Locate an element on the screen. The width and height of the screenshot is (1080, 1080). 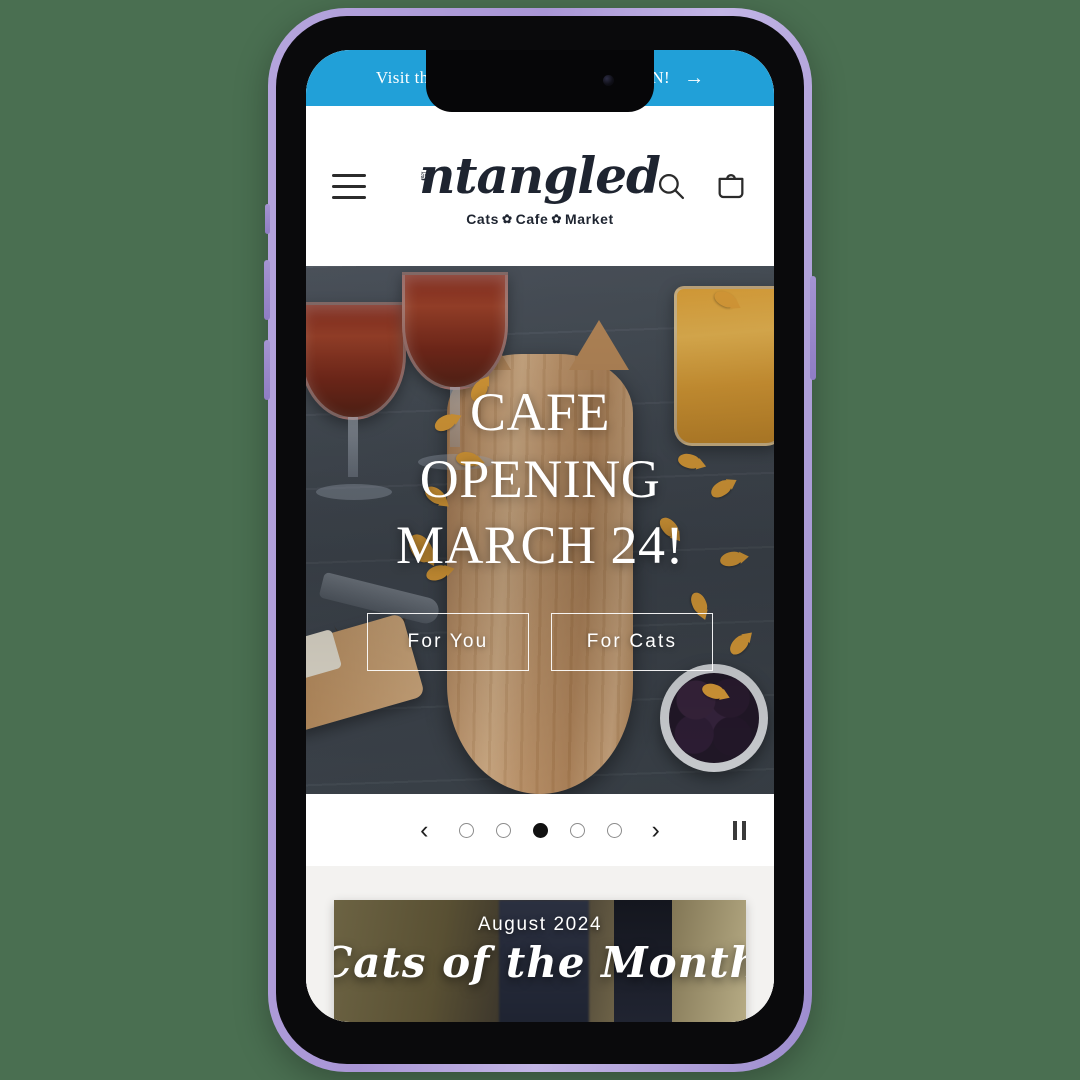
carousel-dots is located at coordinates (540, 830).